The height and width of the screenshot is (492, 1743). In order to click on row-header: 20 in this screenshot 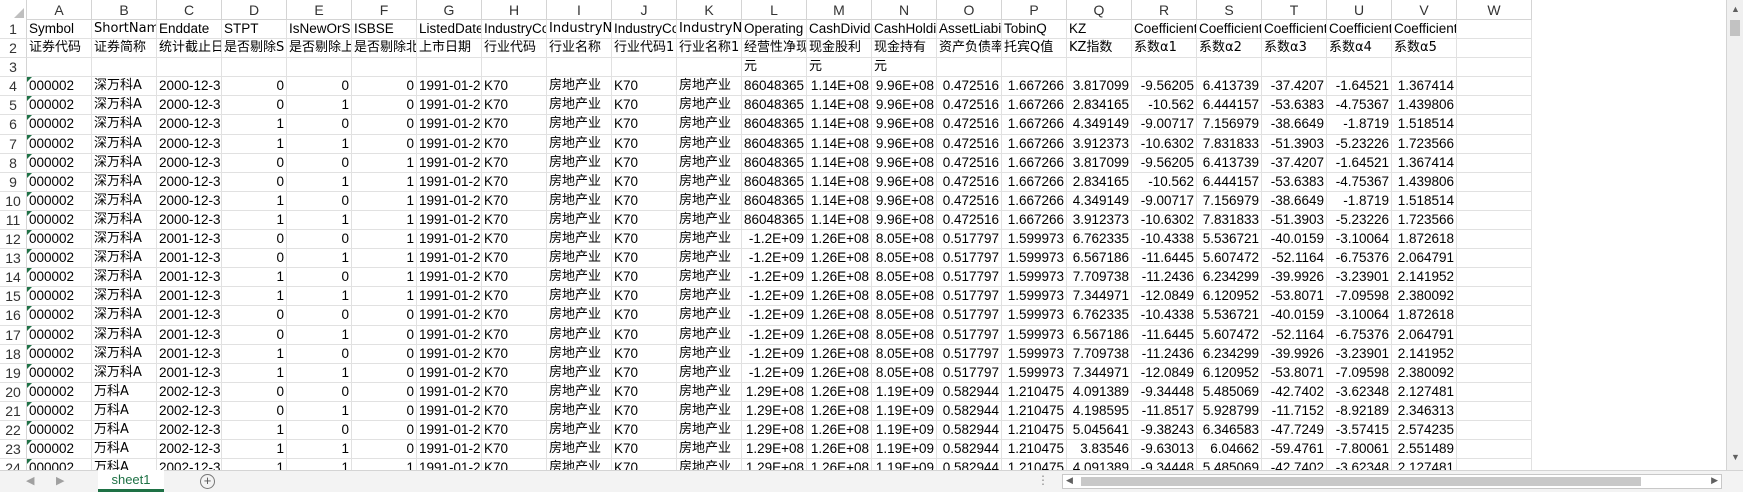, I will do `click(13, 392)`.